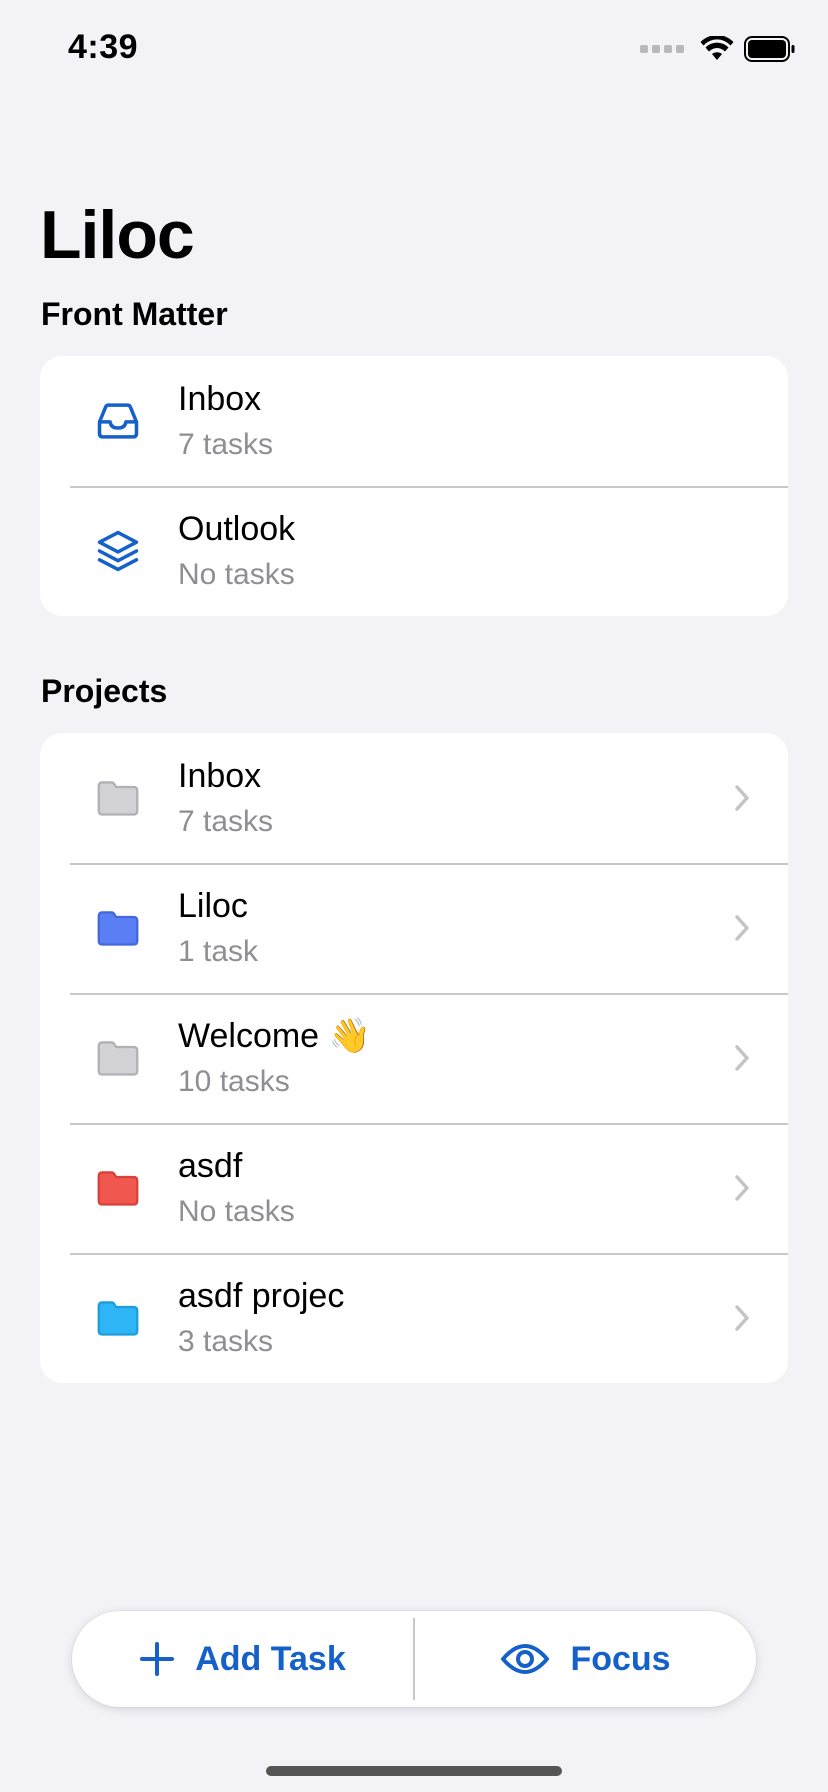  I want to click on inbox-tray-icon, so click(118, 421).